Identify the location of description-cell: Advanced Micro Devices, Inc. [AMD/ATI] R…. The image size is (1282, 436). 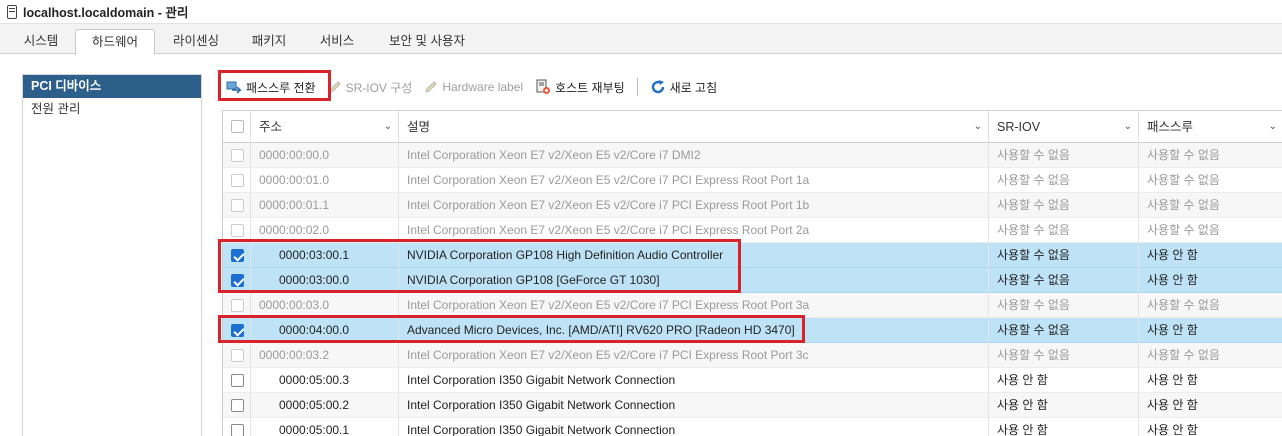
(694, 330).